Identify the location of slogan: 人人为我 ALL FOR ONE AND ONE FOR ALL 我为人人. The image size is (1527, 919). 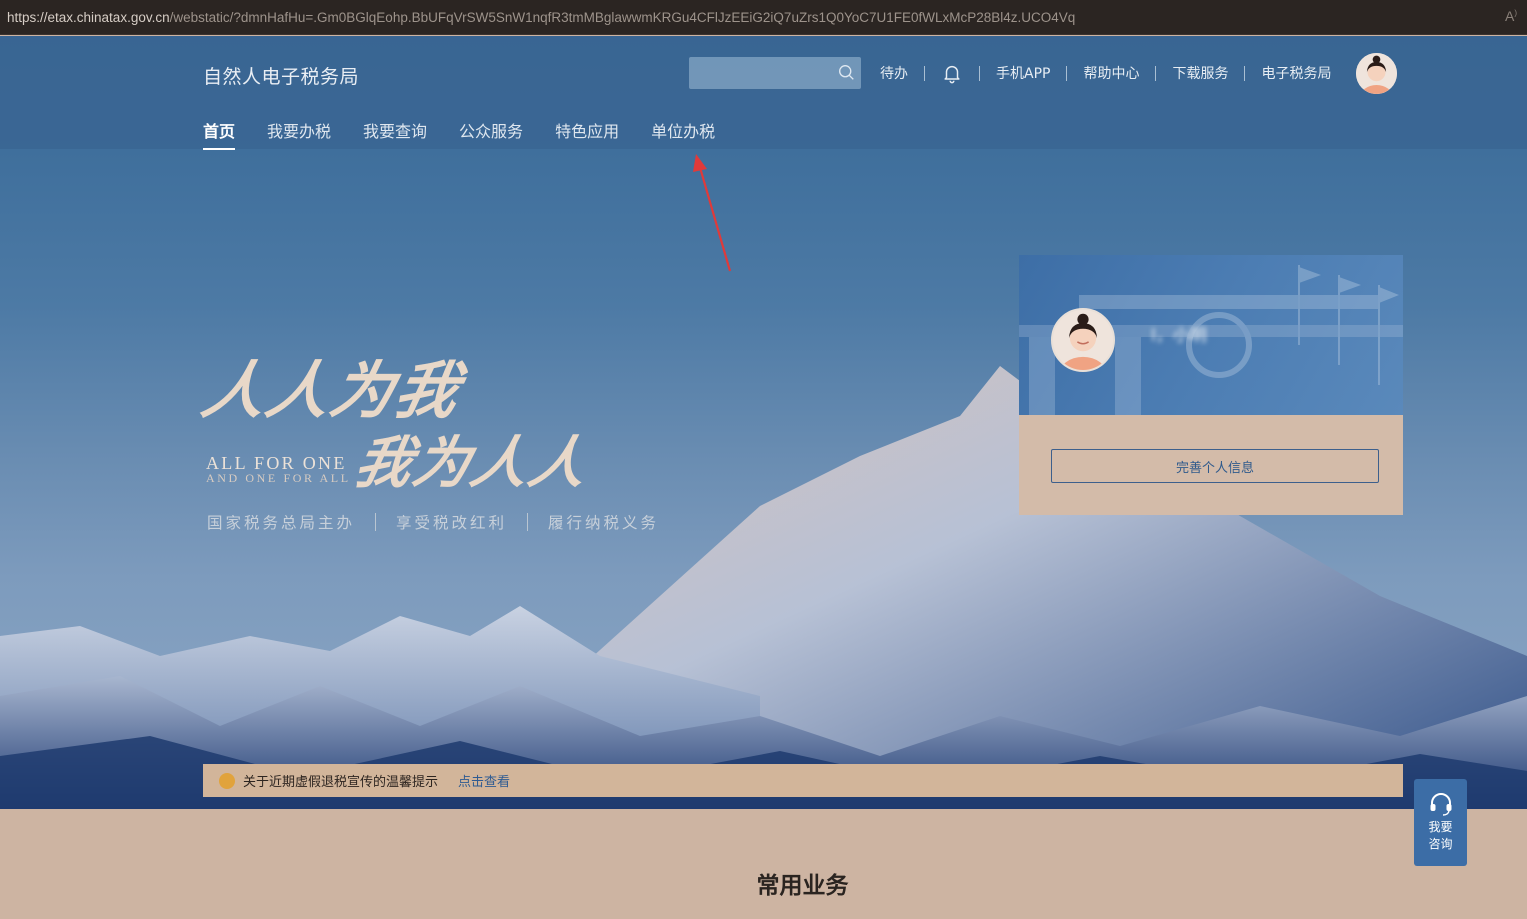
(425, 420).